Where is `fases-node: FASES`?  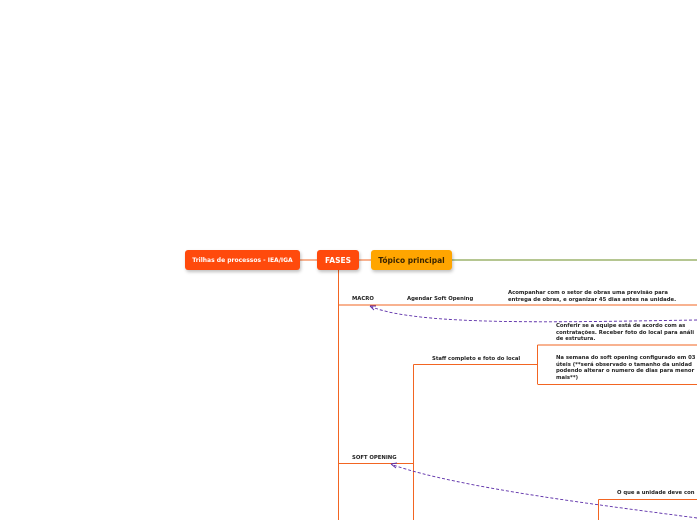 fases-node: FASES is located at coordinates (338, 260).